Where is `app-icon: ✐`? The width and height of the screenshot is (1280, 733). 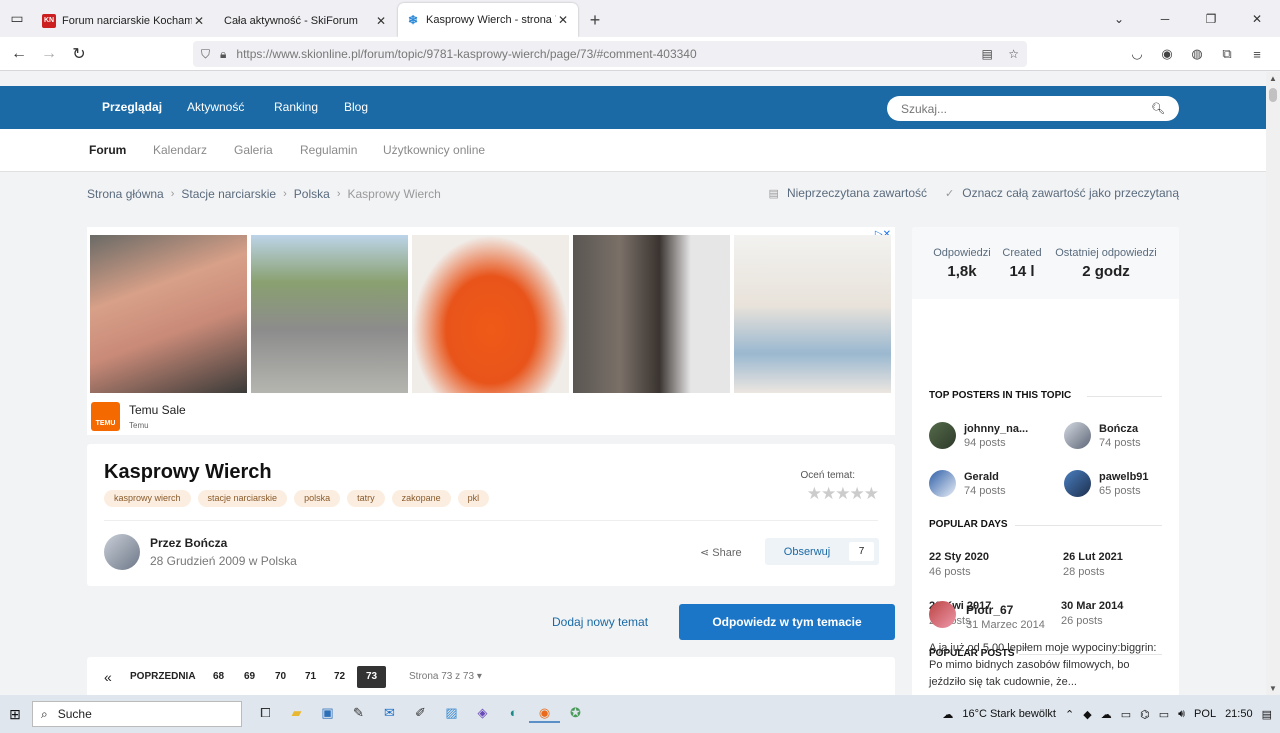 app-icon: ✐ is located at coordinates (420, 714).